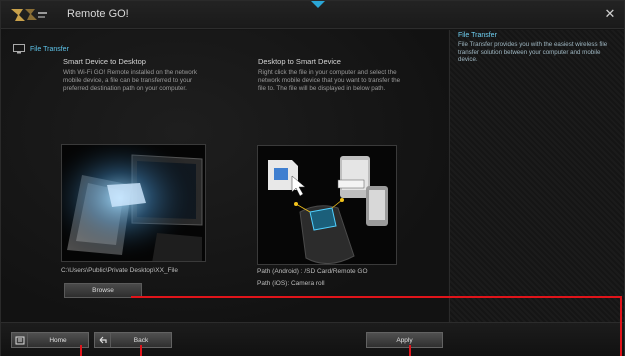  I want to click on back-button: Back, so click(133, 340).